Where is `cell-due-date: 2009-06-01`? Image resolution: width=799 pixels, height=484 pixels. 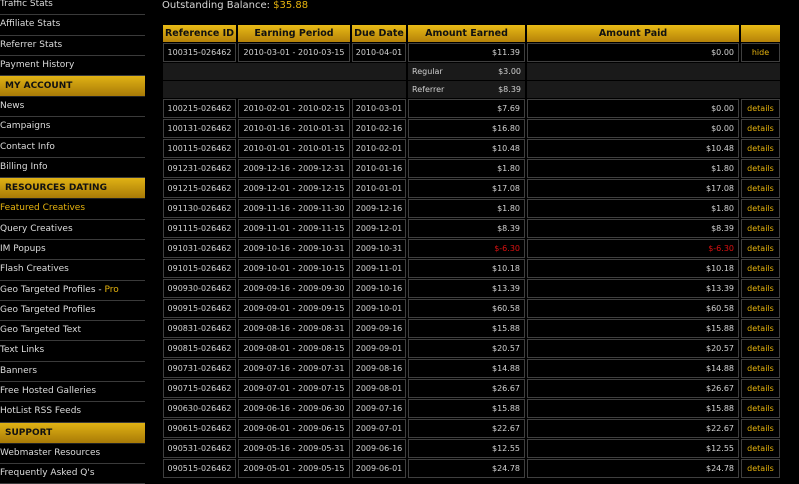
cell-due-date: 2009-06-01 is located at coordinates (379, 468).